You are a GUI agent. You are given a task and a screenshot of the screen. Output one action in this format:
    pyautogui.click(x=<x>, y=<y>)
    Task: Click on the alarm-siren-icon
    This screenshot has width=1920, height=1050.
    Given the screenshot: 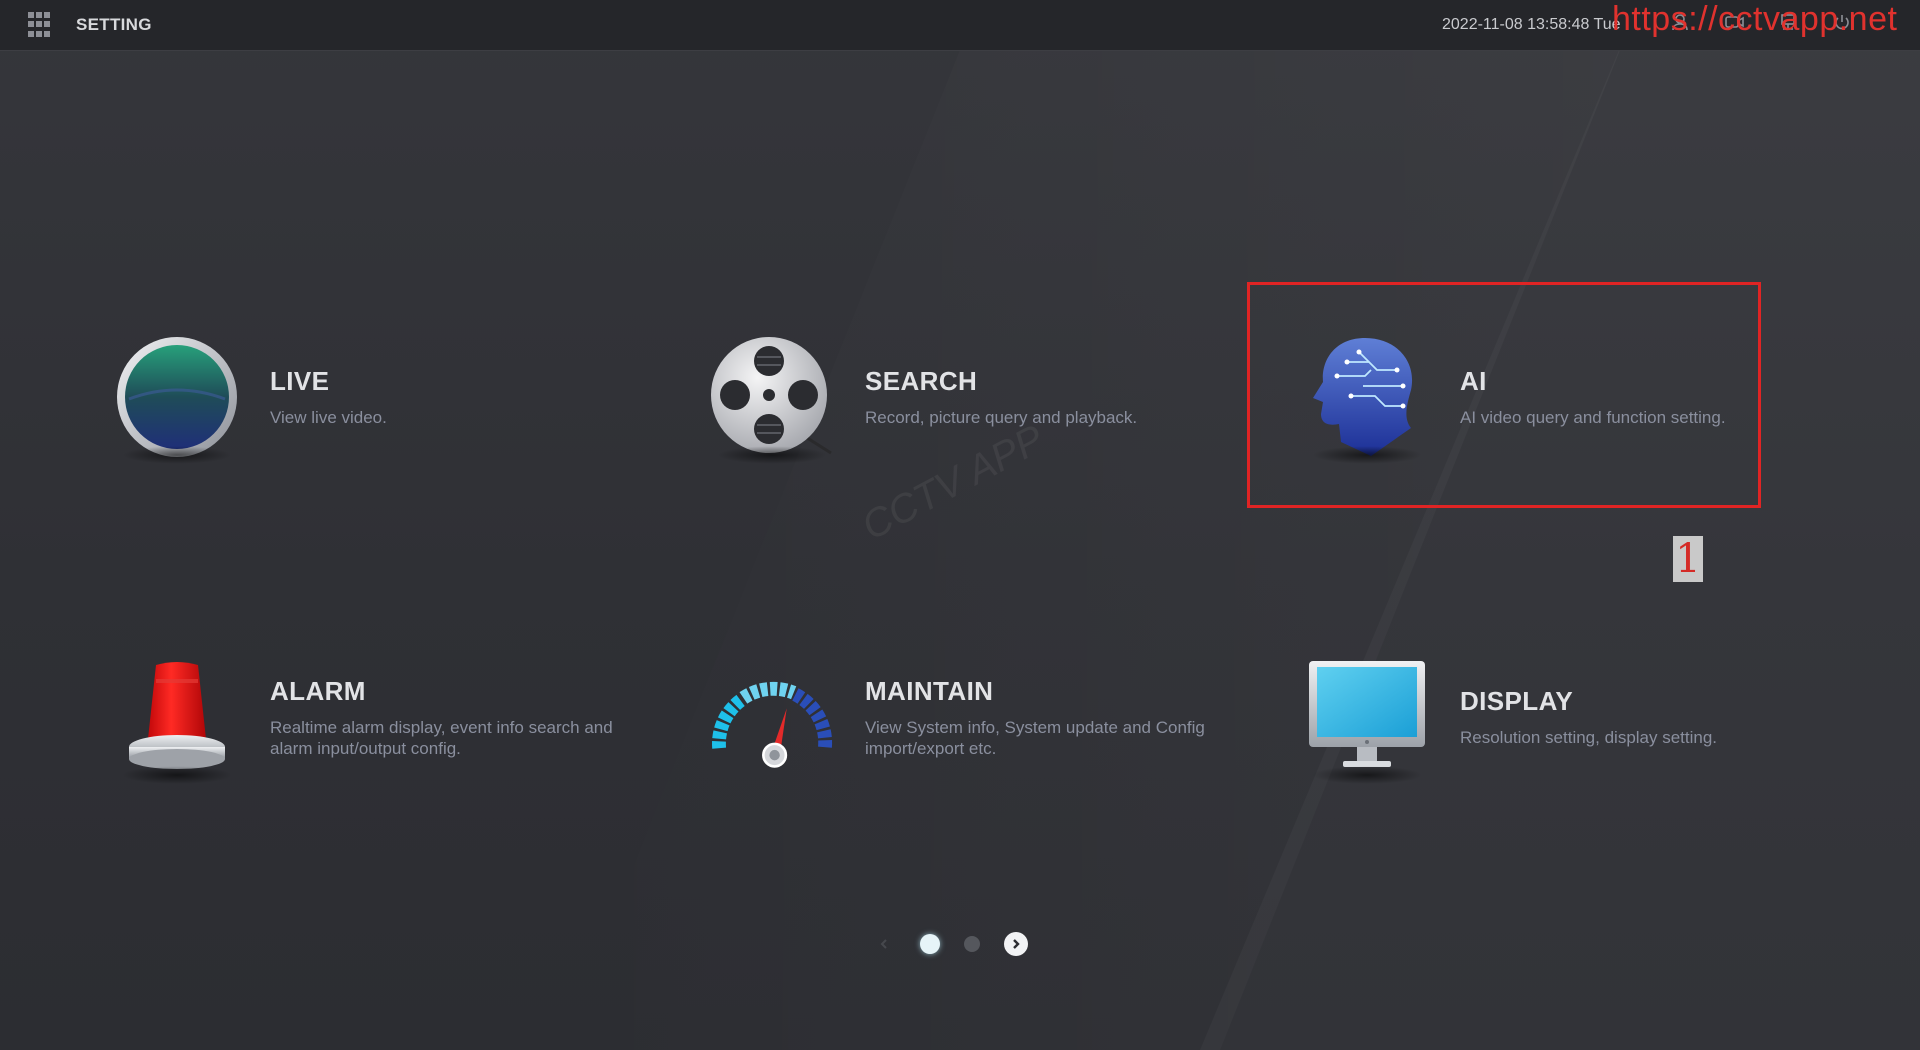 What is the action you would take?
    pyautogui.click(x=177, y=717)
    